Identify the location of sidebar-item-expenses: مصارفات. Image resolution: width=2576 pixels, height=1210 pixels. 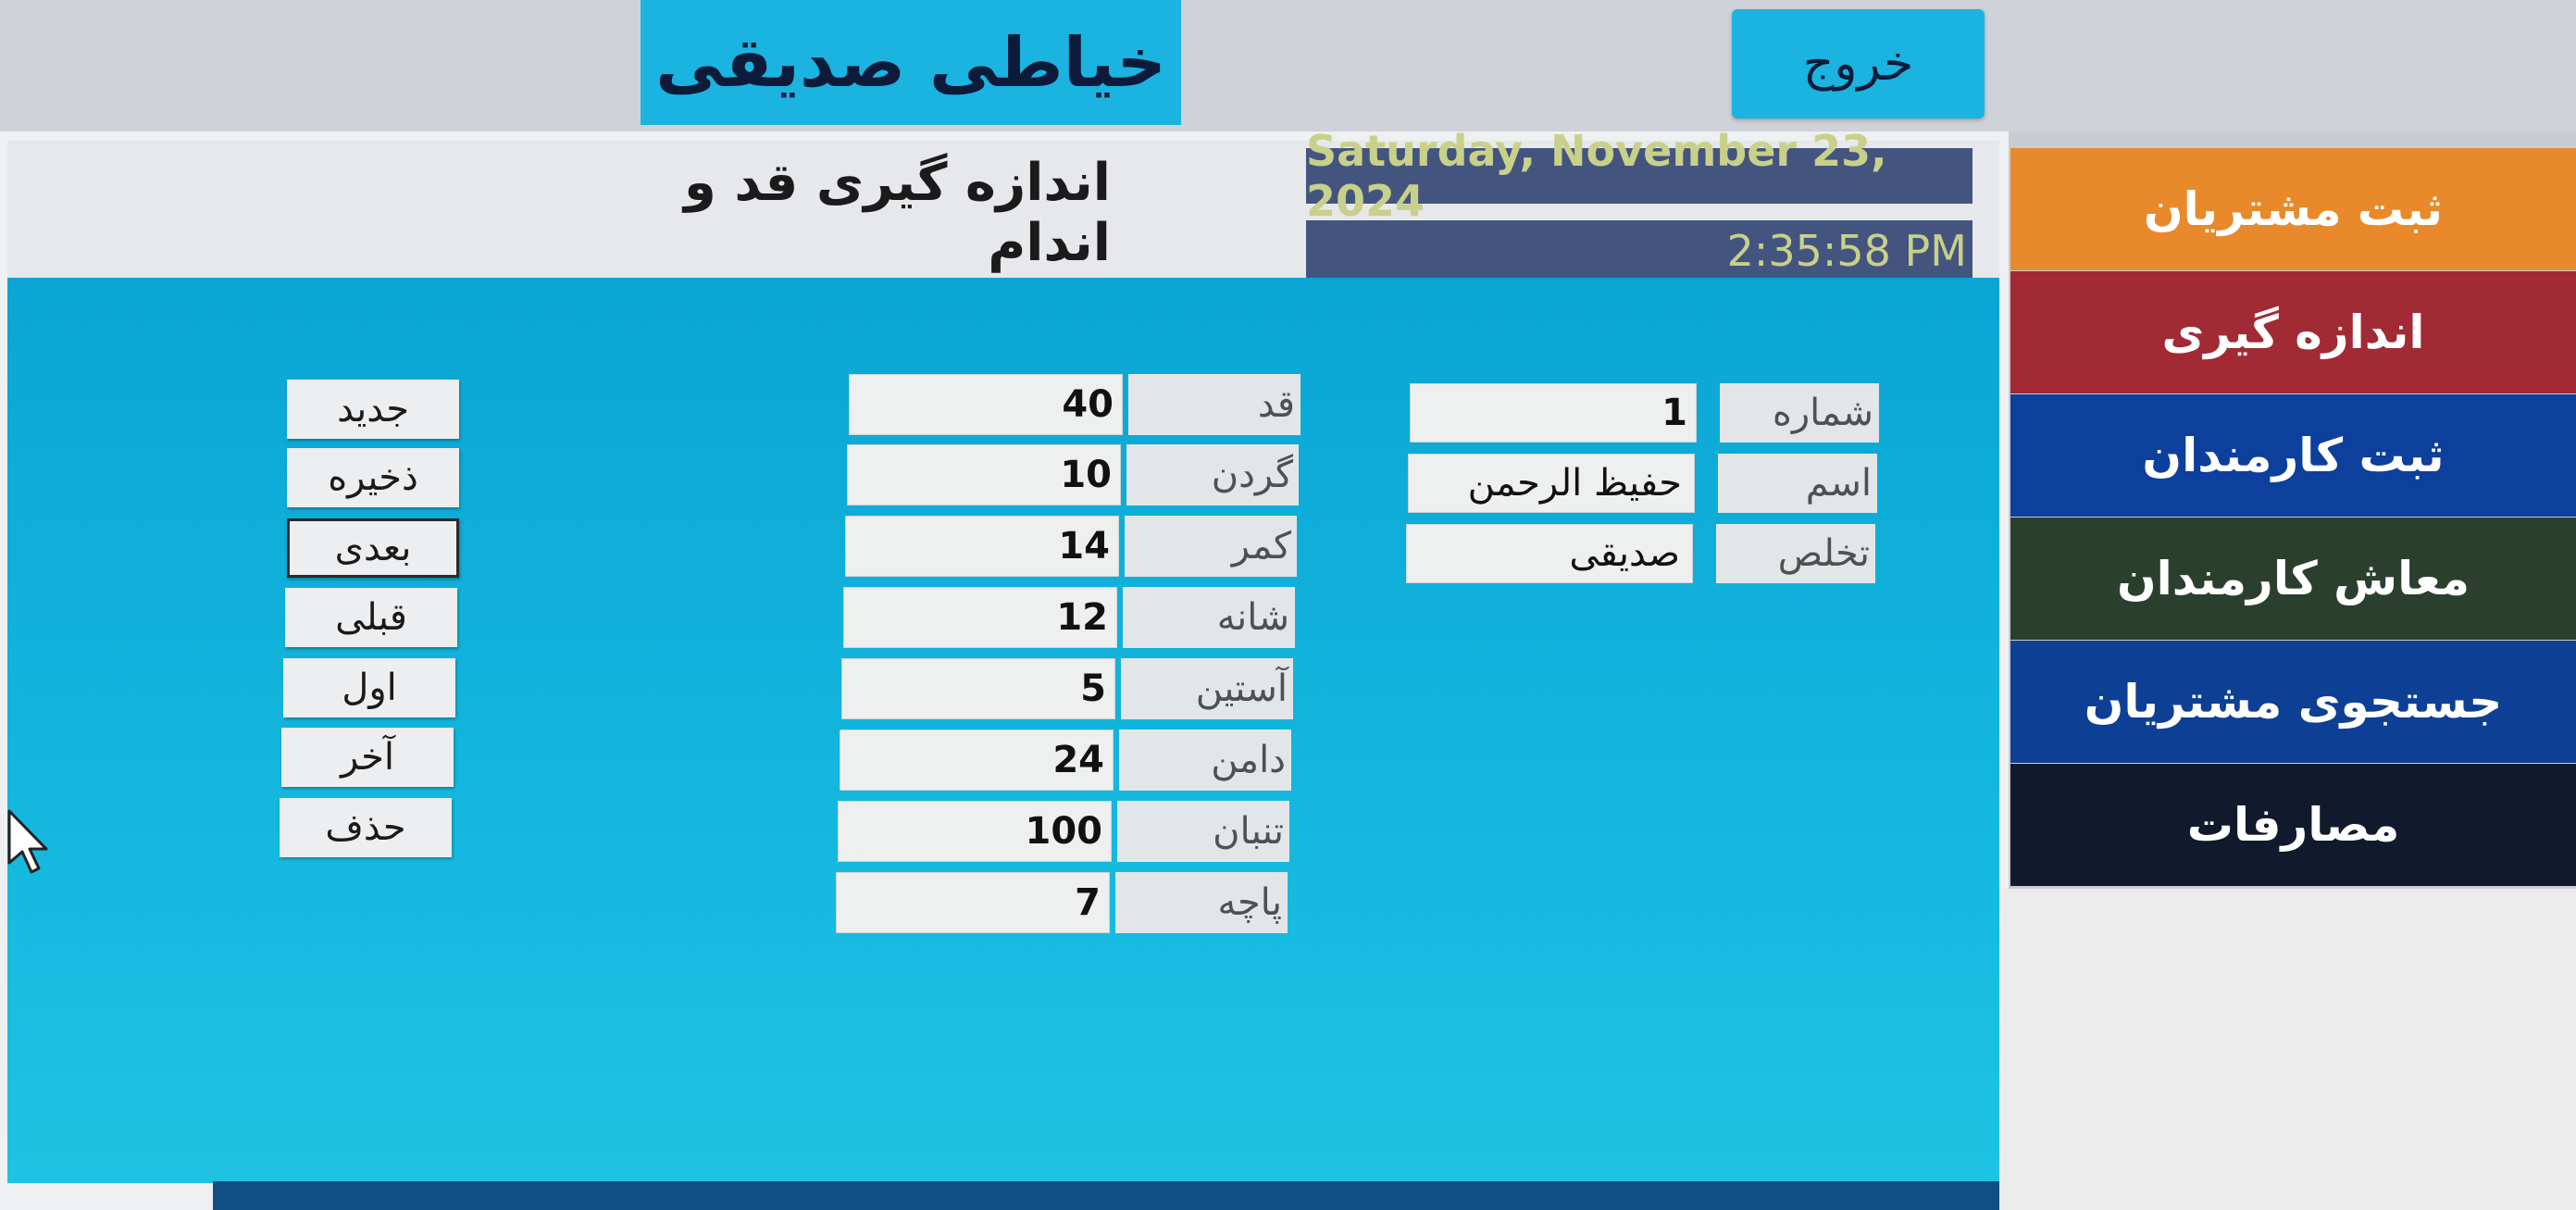
(2293, 825).